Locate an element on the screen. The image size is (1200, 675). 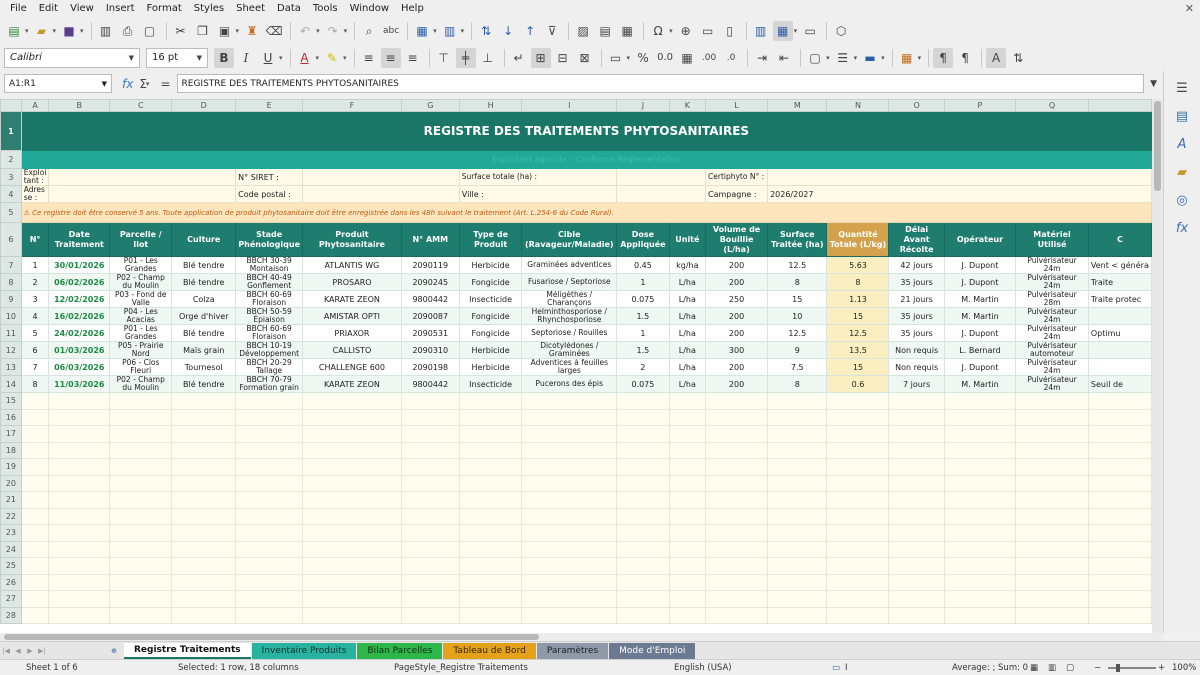
clone-format-icon: ♜ is located at coordinates (252, 31).